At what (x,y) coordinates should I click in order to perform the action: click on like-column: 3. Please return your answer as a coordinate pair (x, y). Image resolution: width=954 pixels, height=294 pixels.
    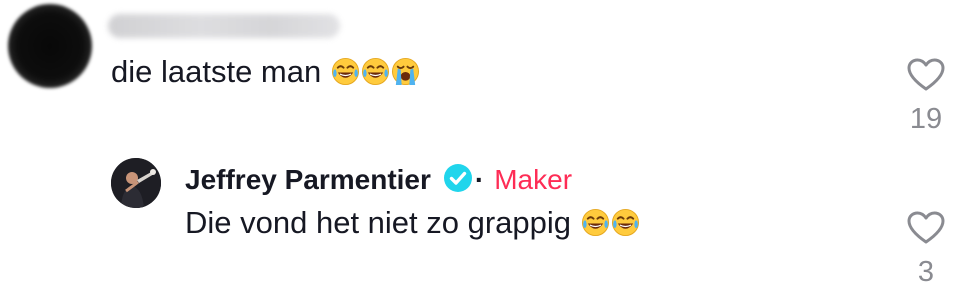
    Looking at the image, I should click on (925, 250).